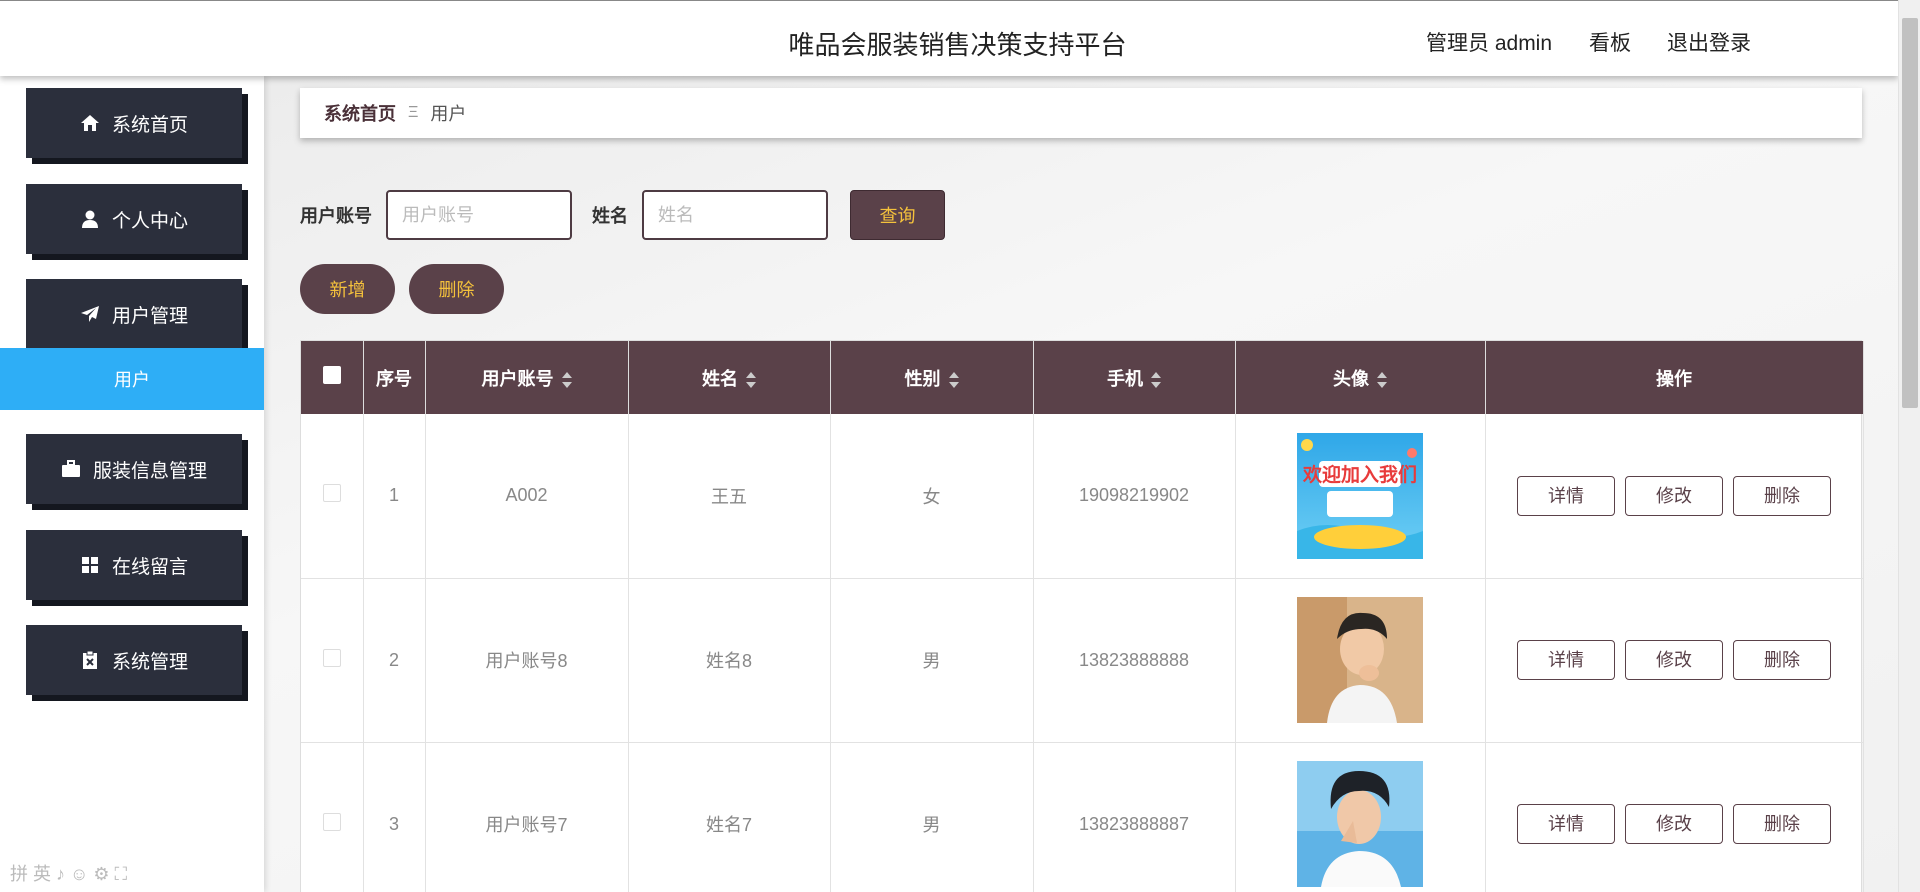 The width and height of the screenshot is (1920, 892). What do you see at coordinates (1134, 817) in the screenshot?
I see `phone-cell: 13823888887` at bounding box center [1134, 817].